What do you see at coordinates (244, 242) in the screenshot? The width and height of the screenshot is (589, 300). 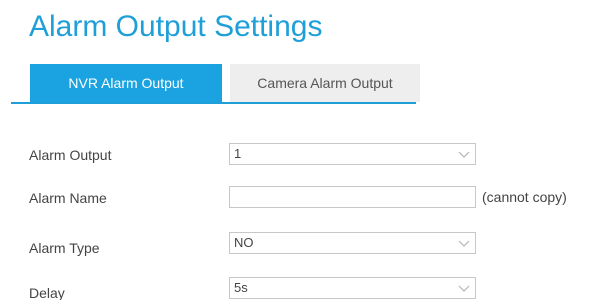 I see `alarm-type-value: NO` at bounding box center [244, 242].